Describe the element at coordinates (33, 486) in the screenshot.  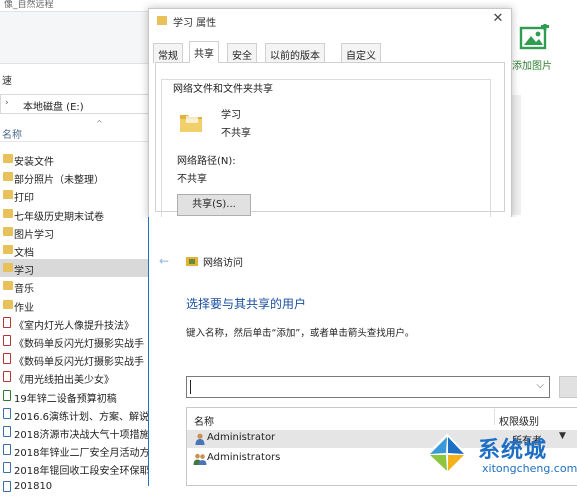
I see `file-name: 201810` at that location.